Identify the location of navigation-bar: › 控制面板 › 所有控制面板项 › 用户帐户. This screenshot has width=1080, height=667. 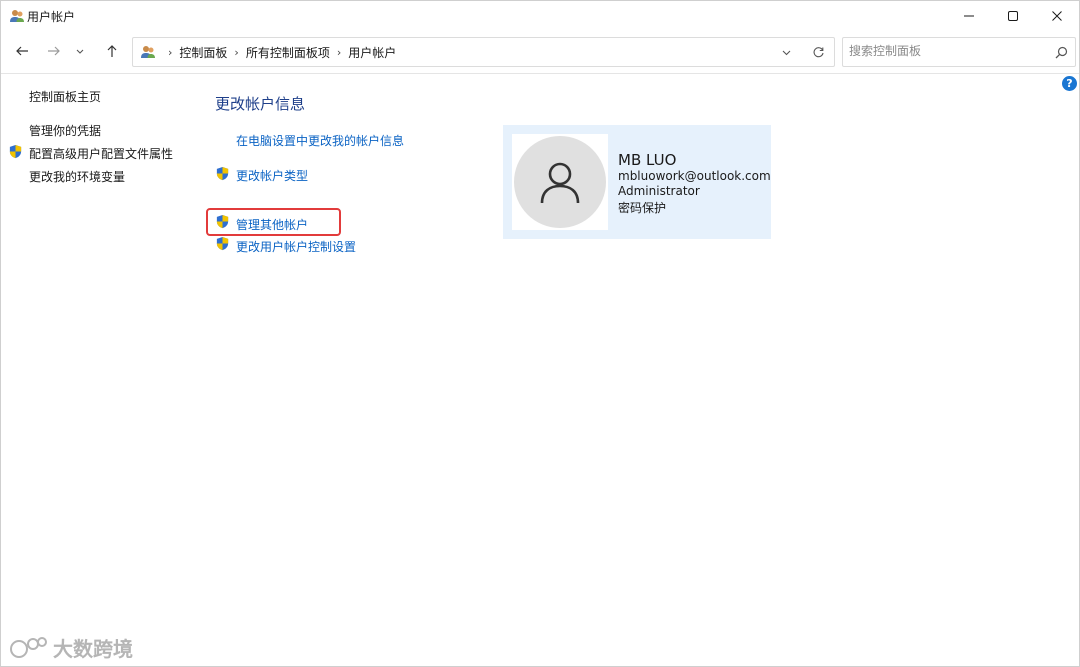
(540, 52).